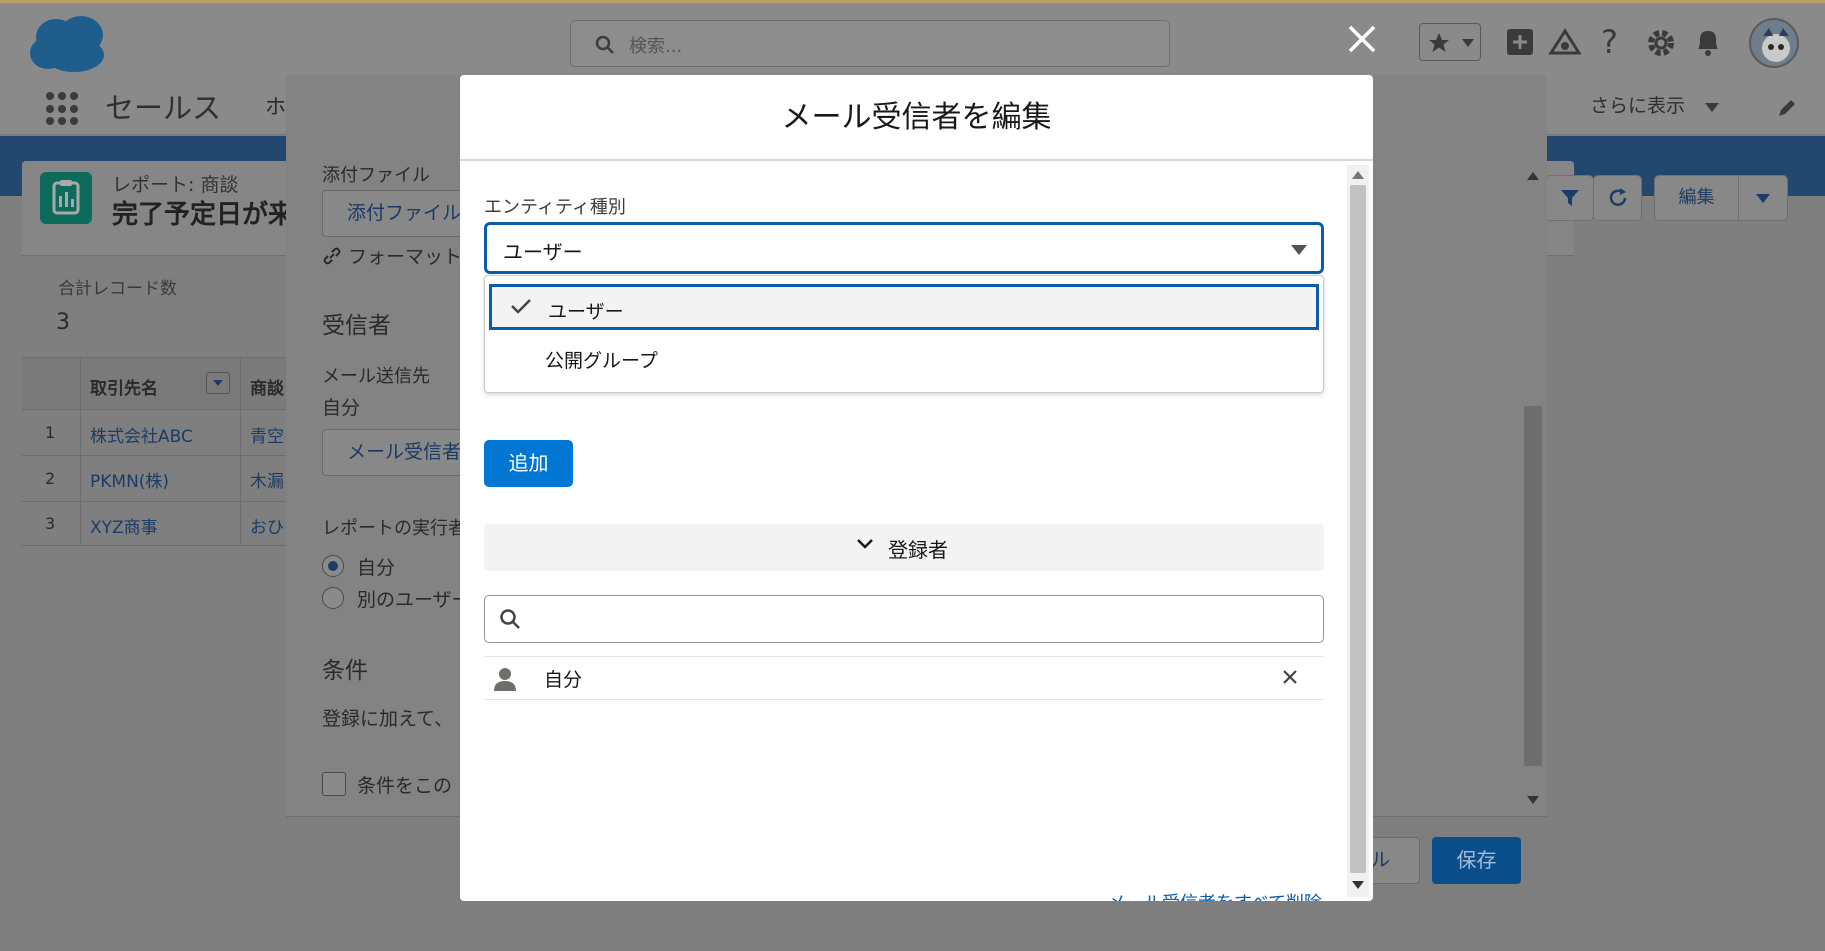 This screenshot has height=951, width=1825. Describe the element at coordinates (1565, 42) in the screenshot. I see `trailhead-icon` at that location.